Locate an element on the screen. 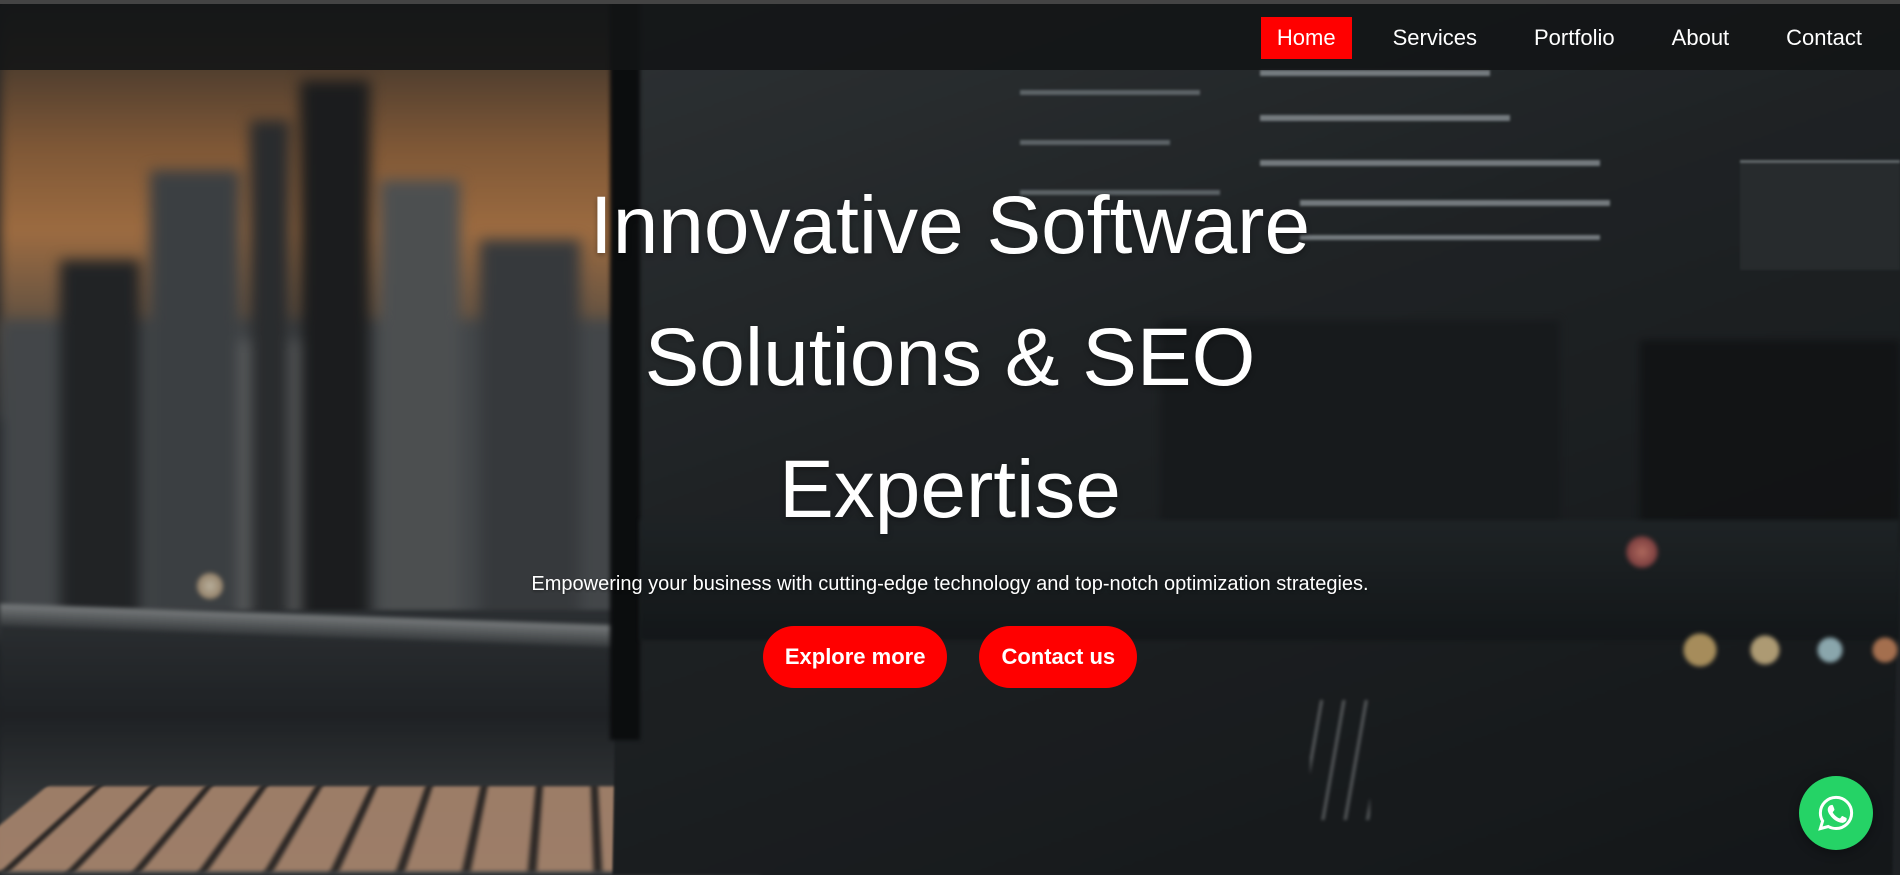 This screenshot has width=1900, height=875. explore-more-button: Explore more is located at coordinates (855, 657).